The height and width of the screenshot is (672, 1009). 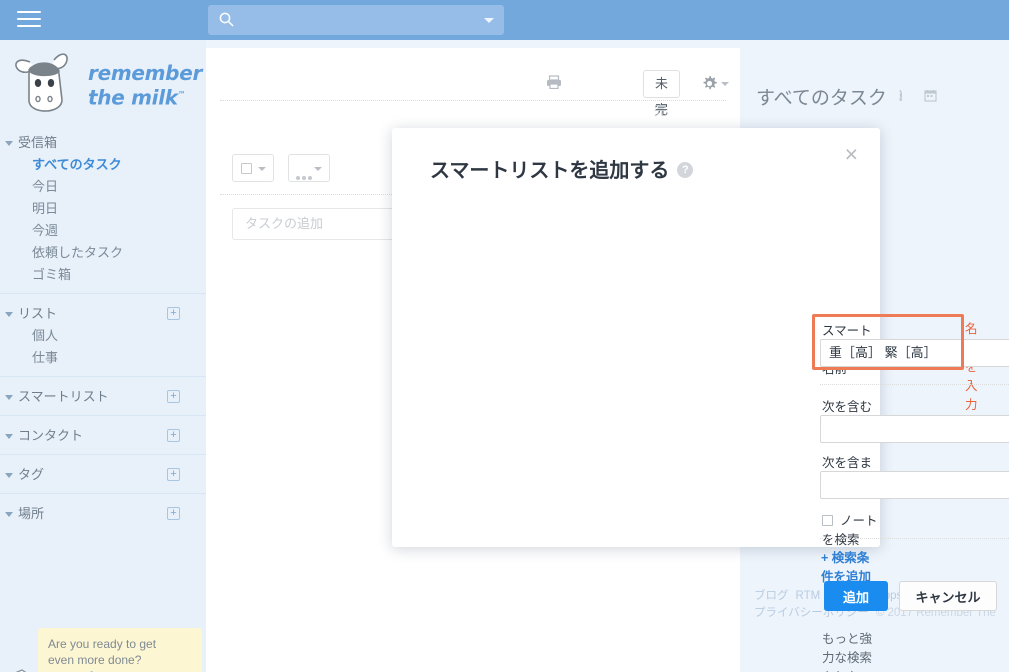 What do you see at coordinates (851, 154) in the screenshot?
I see `close-icon: ×` at bounding box center [851, 154].